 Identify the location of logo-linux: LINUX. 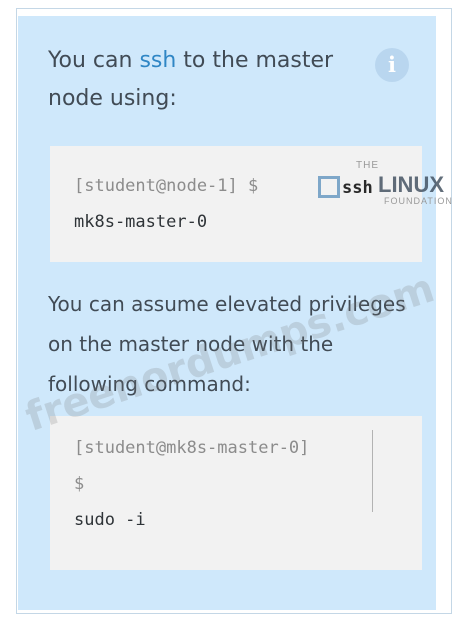
(411, 184).